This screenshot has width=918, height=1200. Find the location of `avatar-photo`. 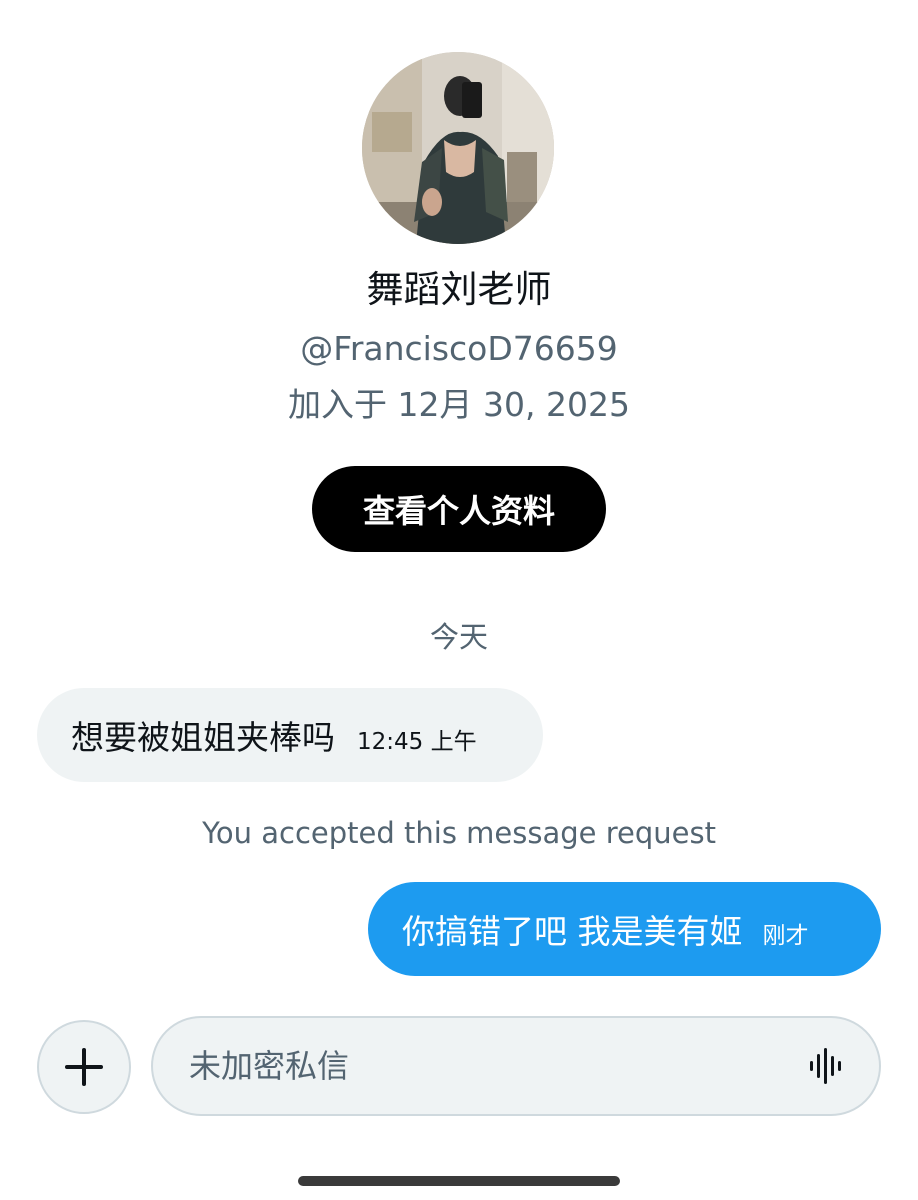

avatar-photo is located at coordinates (458, 148).